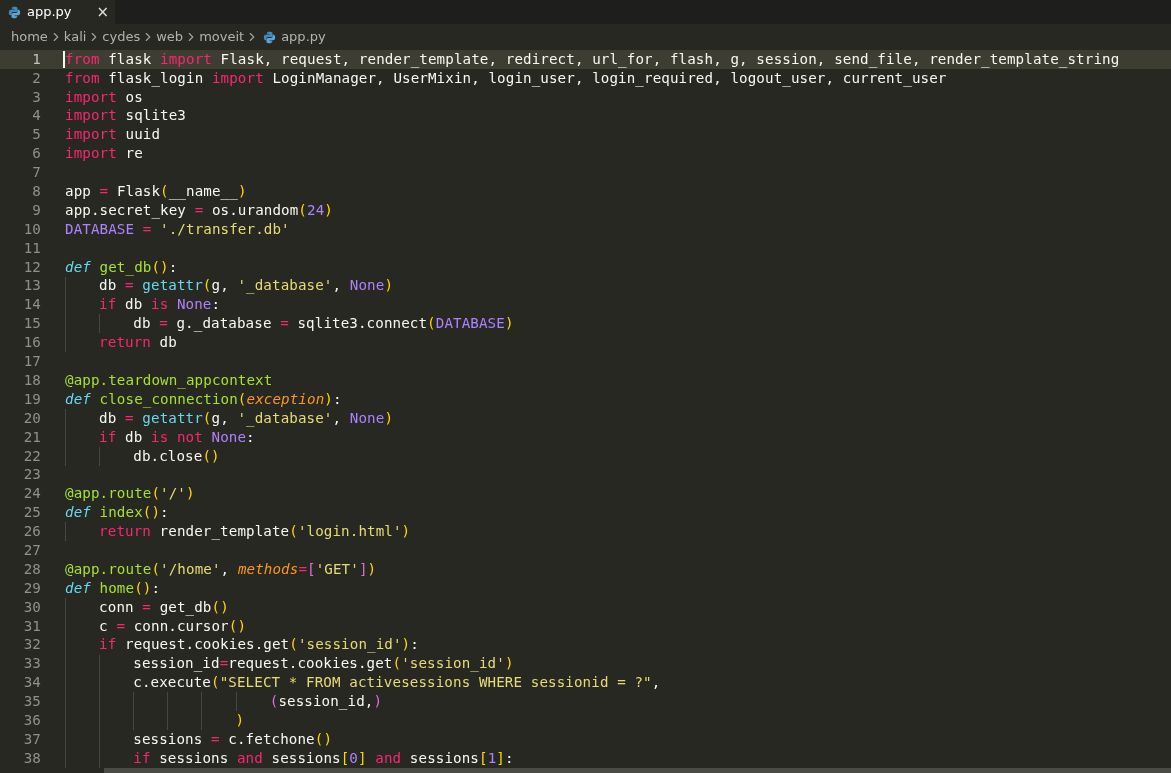  What do you see at coordinates (130, 494) in the screenshot?
I see `code-line: @app.route('/')` at bounding box center [130, 494].